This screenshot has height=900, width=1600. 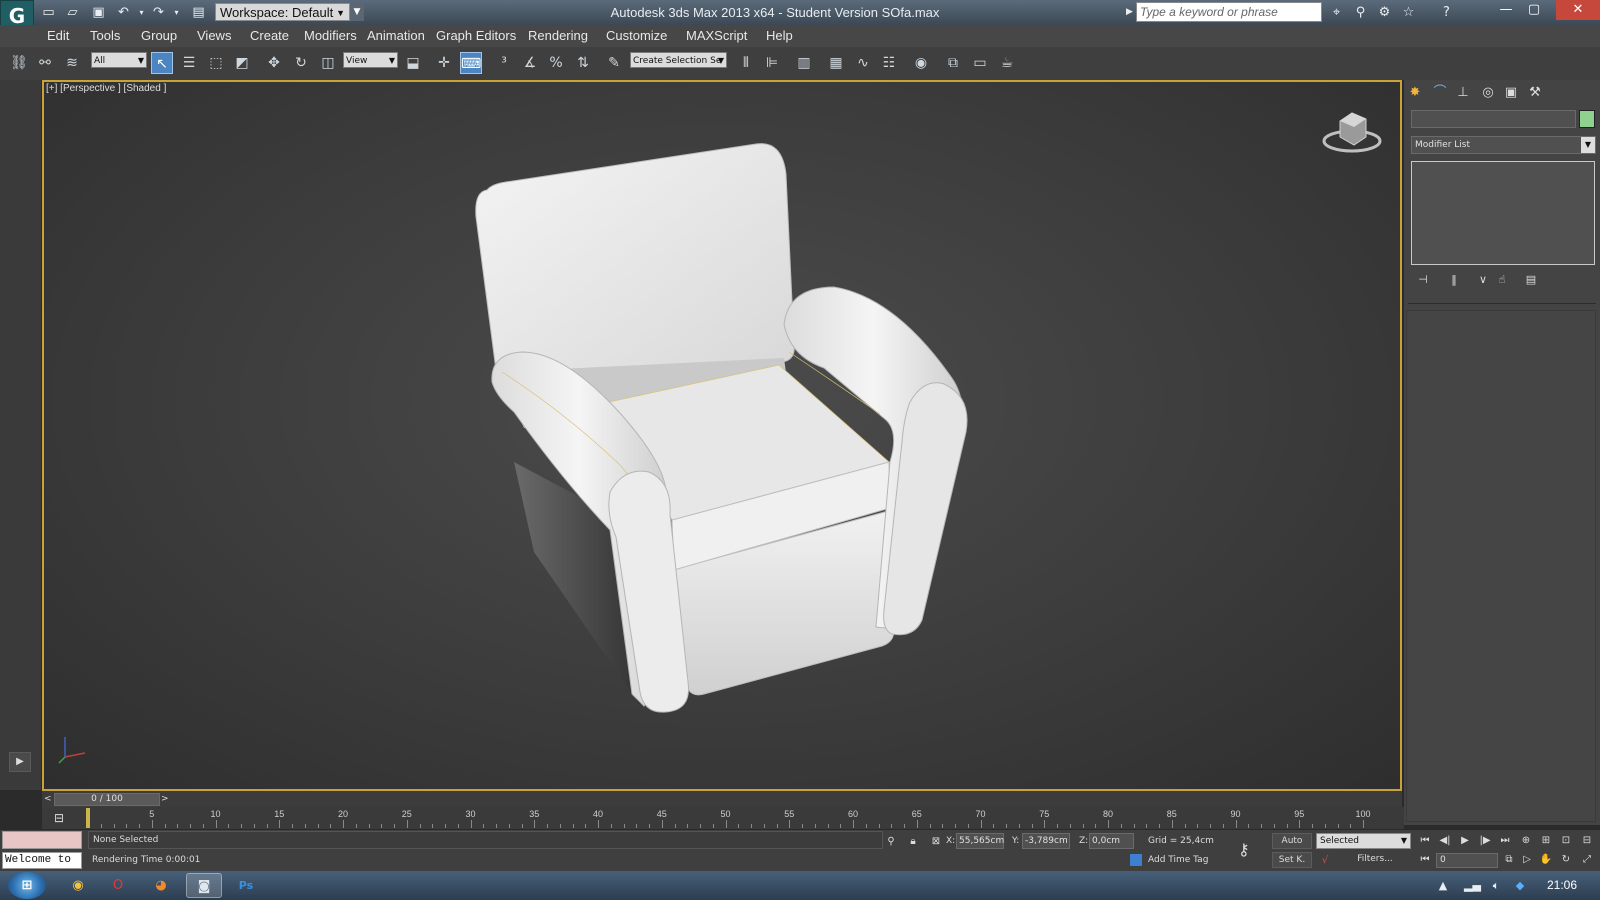 What do you see at coordinates (198, 12) in the screenshot?
I see `project-folder-icon: ▤` at bounding box center [198, 12].